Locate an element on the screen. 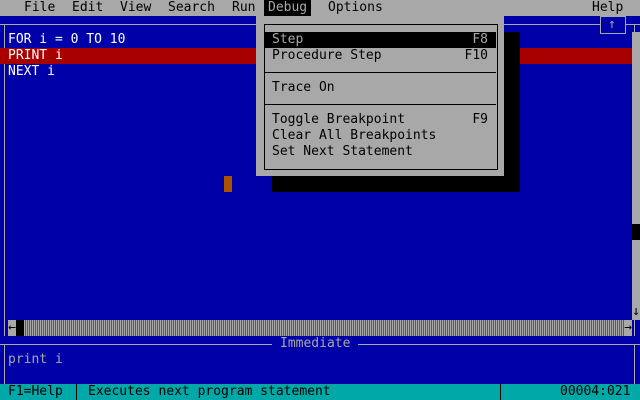 The height and width of the screenshot is (400, 640). debug-menu-step: Step F8 is located at coordinates (380, 40).